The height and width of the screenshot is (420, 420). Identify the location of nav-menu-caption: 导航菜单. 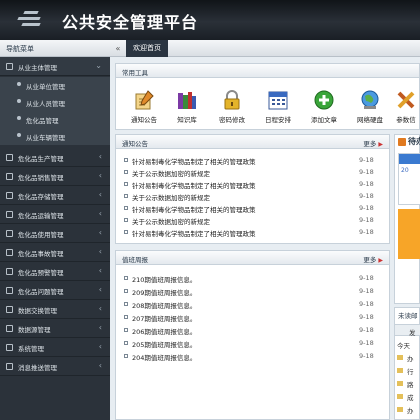
(20, 49).